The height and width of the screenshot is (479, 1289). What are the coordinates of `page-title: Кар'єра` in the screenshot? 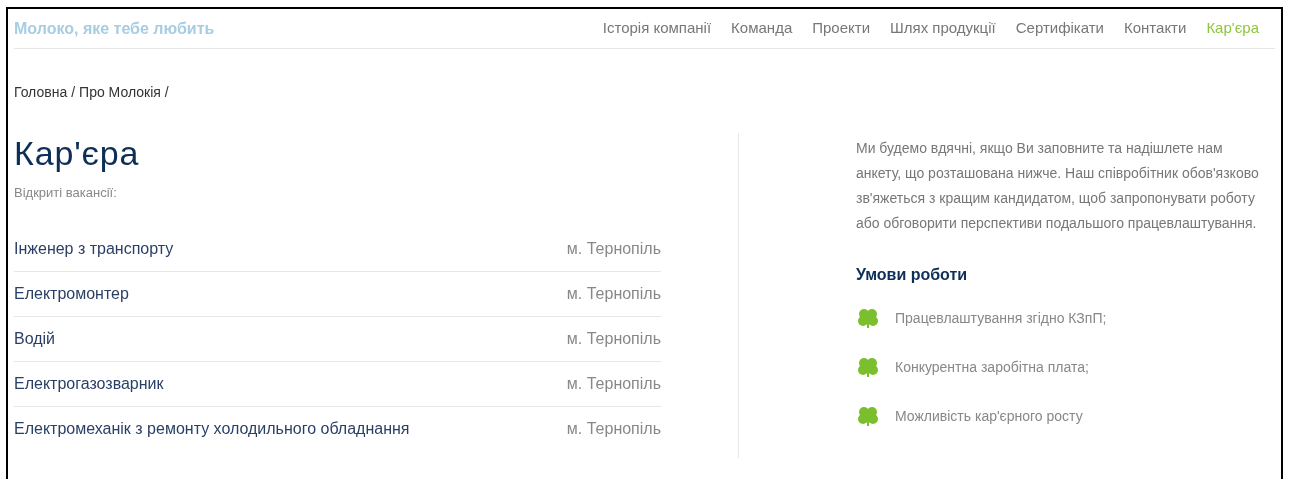 It's located at (77, 153).